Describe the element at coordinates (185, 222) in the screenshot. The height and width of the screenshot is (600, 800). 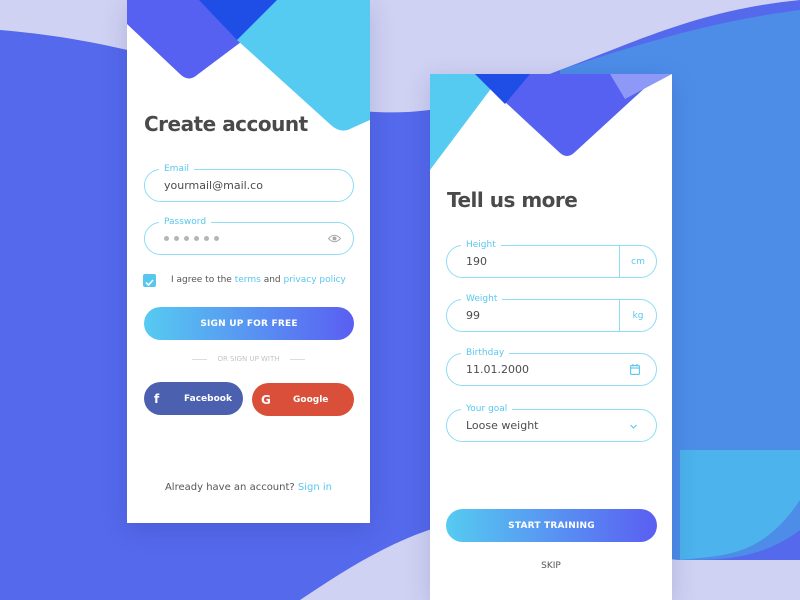
I see `password-label: Password` at that location.